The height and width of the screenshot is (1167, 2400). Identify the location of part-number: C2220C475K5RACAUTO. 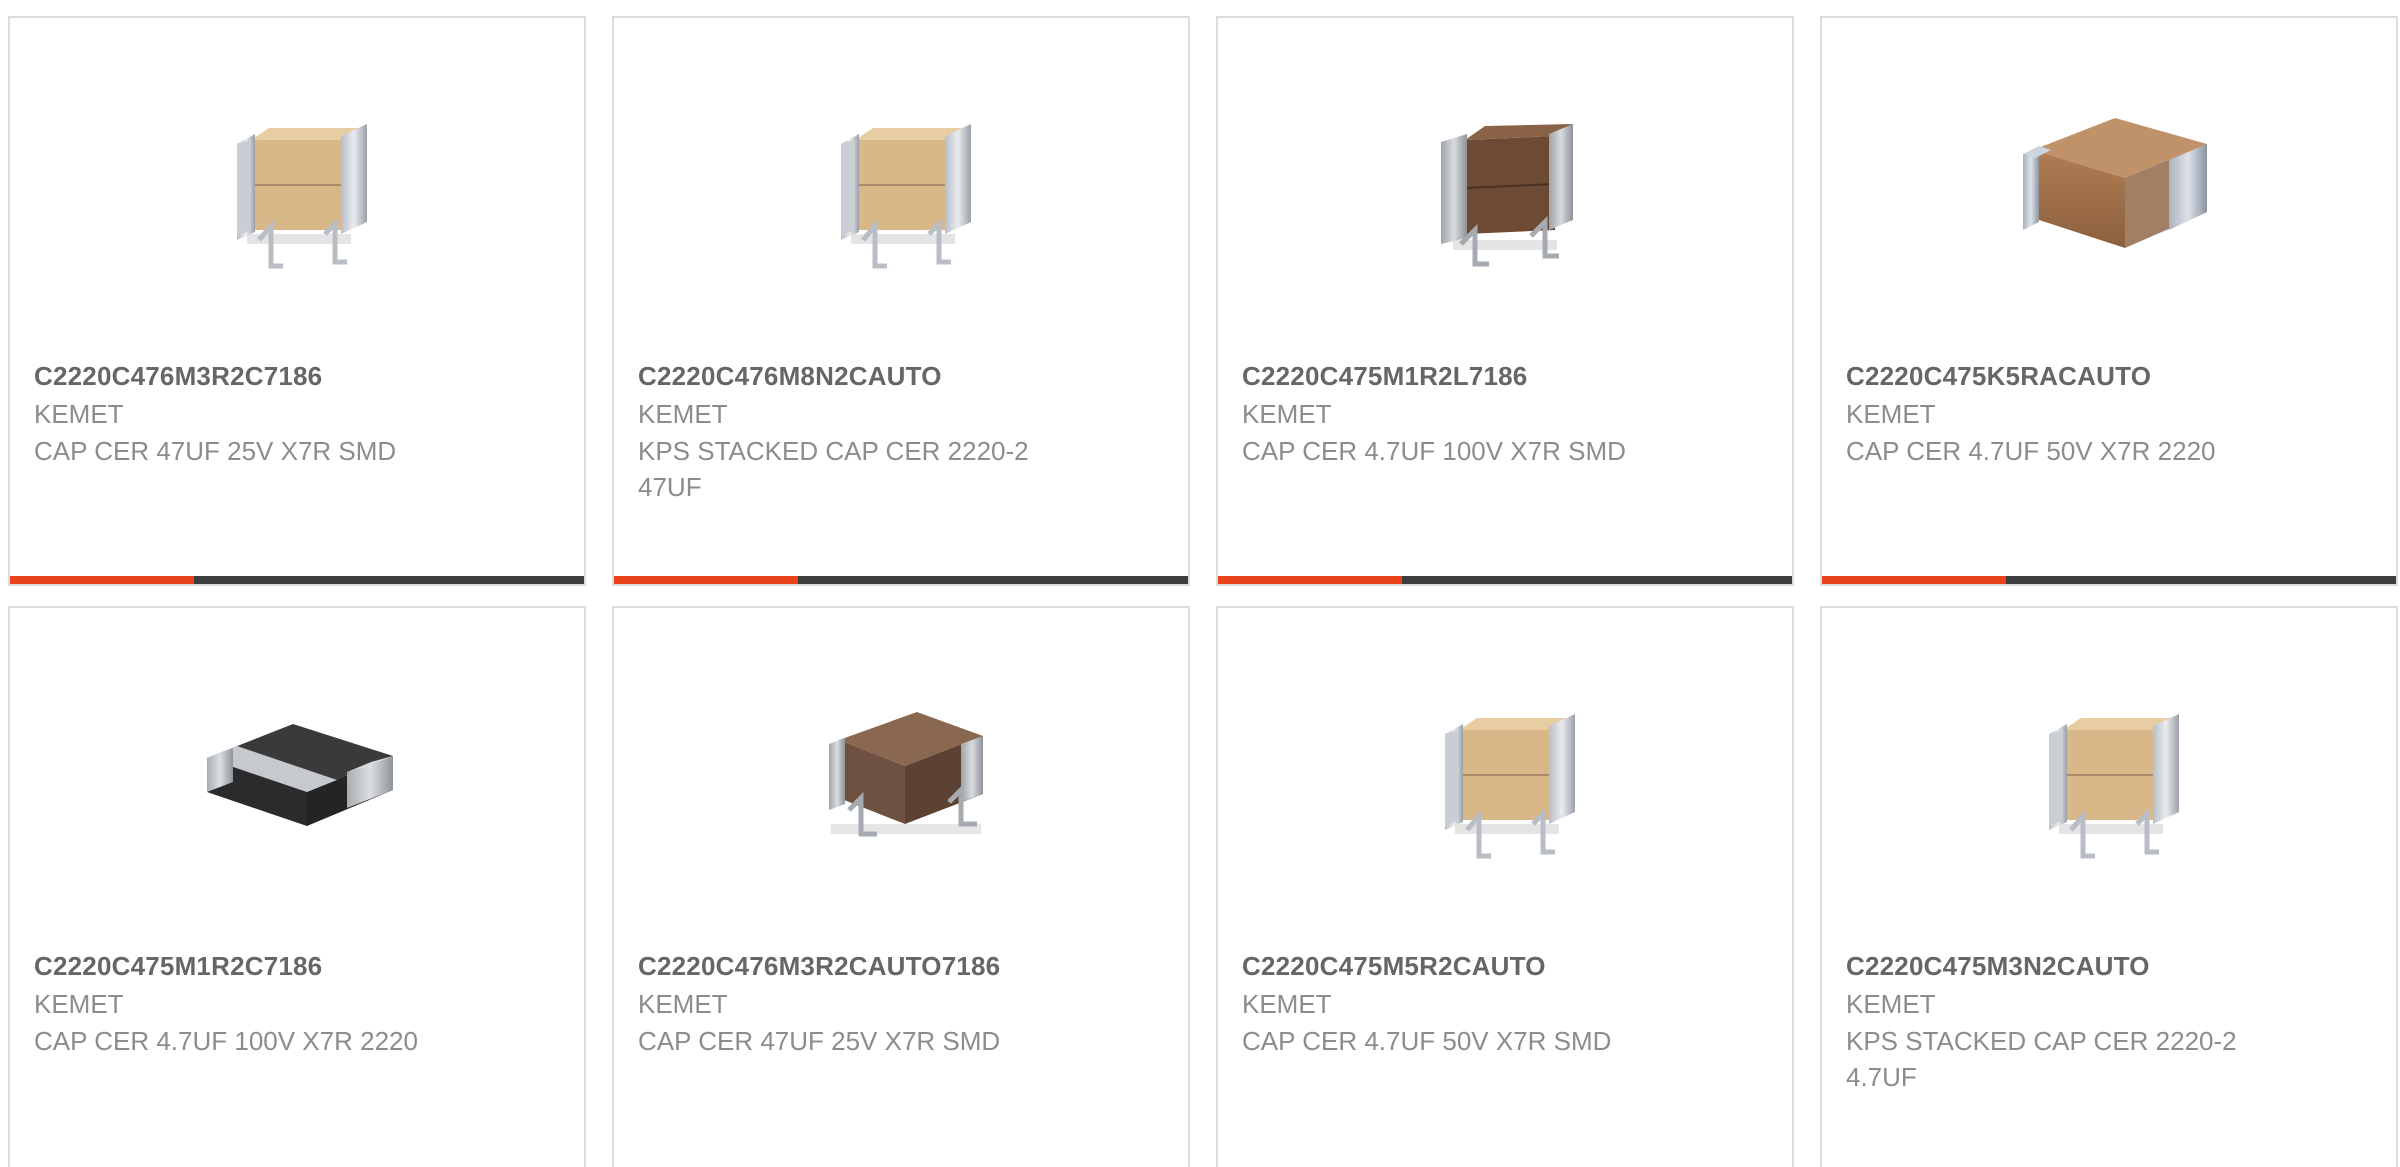
(2066, 376).